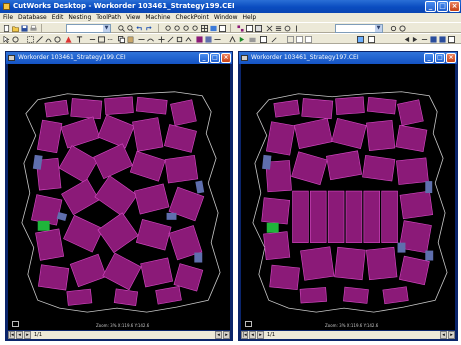 Image resolution: width=461 pixels, height=345 pixels. I want to click on maximize-button: □, so click(440, 58).